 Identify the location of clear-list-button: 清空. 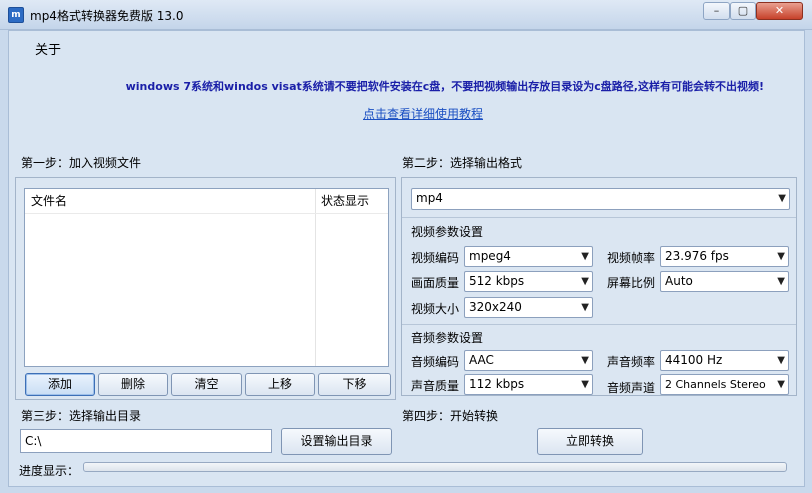
(206, 384).